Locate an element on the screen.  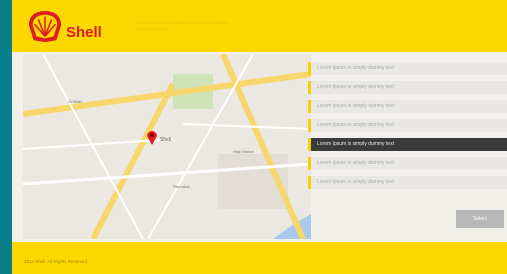
select-button: Select is located at coordinates (480, 219).